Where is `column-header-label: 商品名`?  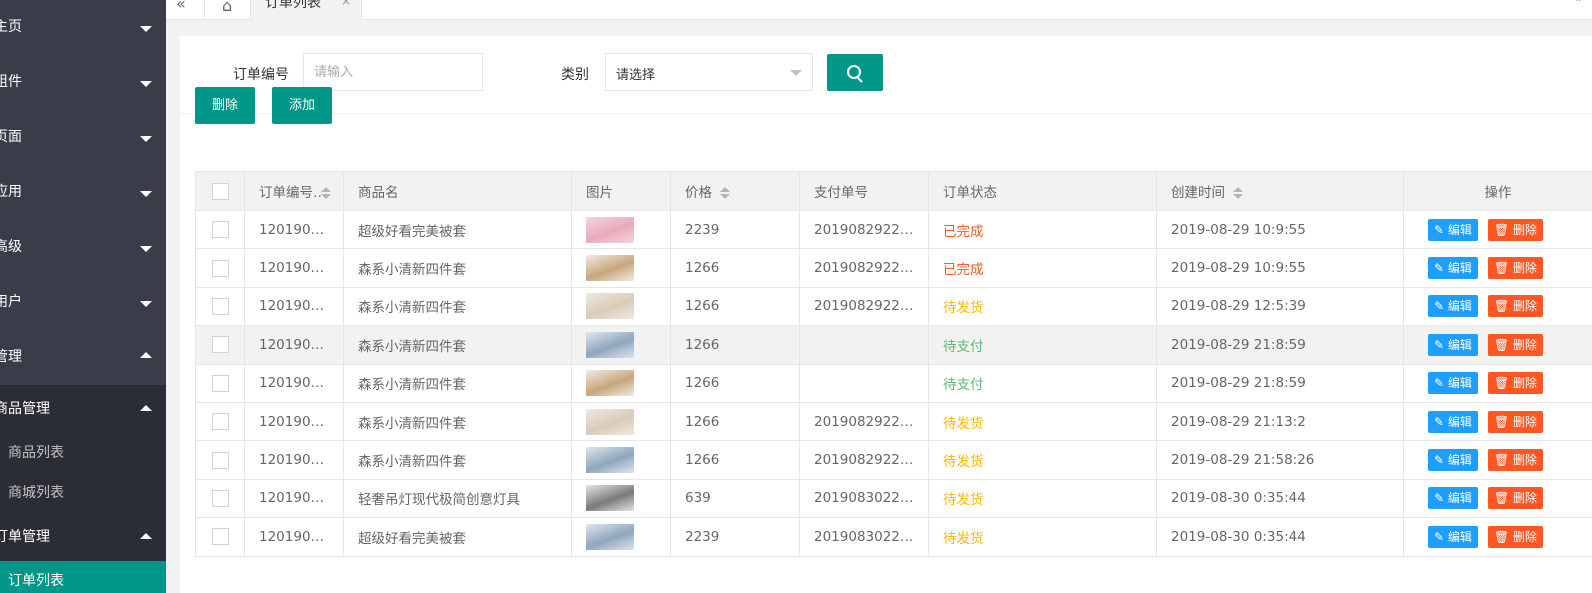
column-header-label: 商品名 is located at coordinates (378, 193).